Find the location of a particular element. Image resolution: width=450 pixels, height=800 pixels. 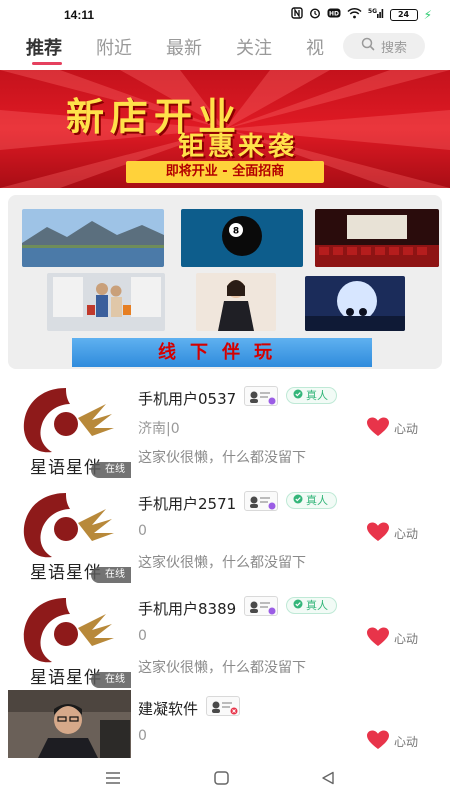

wifi-icon is located at coordinates (354, 14).